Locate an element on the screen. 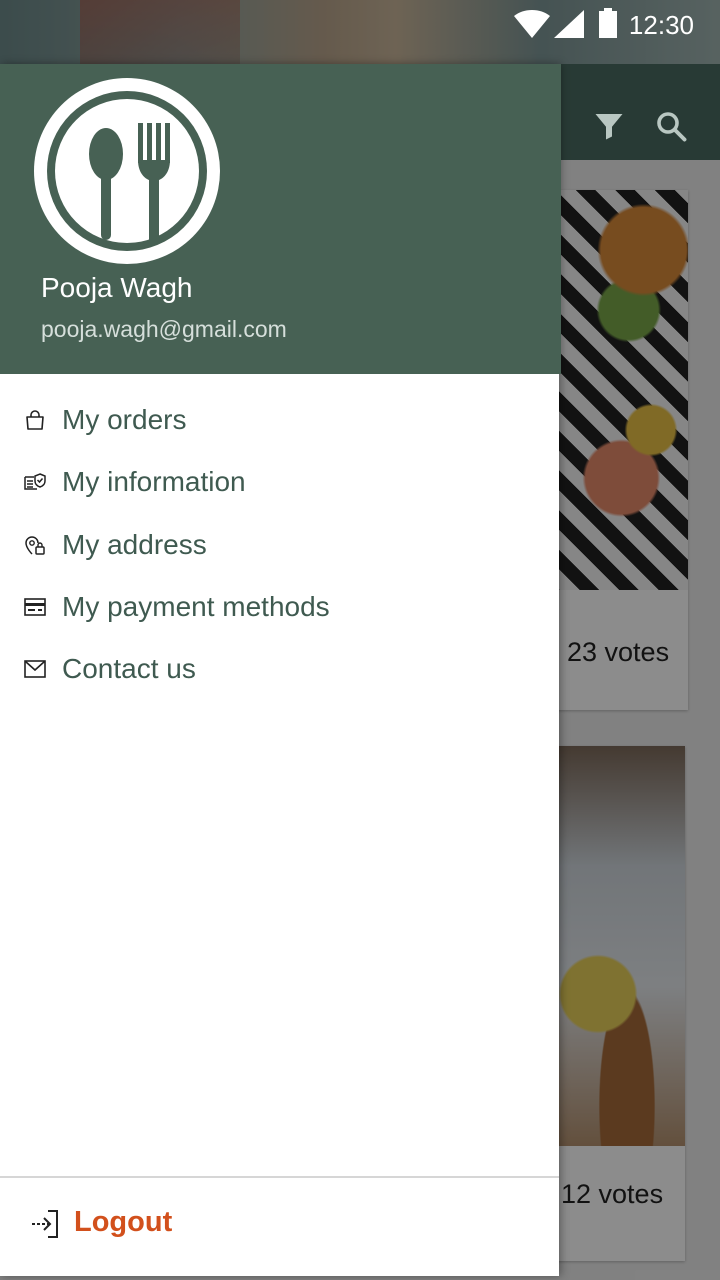  shopping-bag-icon is located at coordinates (35, 420).